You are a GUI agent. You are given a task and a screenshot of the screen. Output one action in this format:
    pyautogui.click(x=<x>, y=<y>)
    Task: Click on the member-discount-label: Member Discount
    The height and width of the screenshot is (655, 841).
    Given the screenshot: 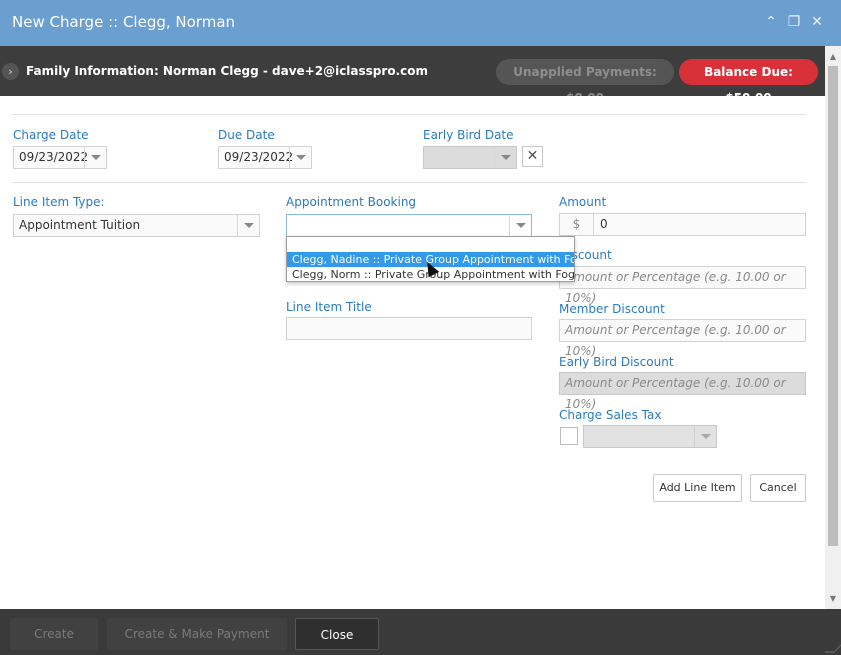 What is the action you would take?
    pyautogui.click(x=612, y=309)
    